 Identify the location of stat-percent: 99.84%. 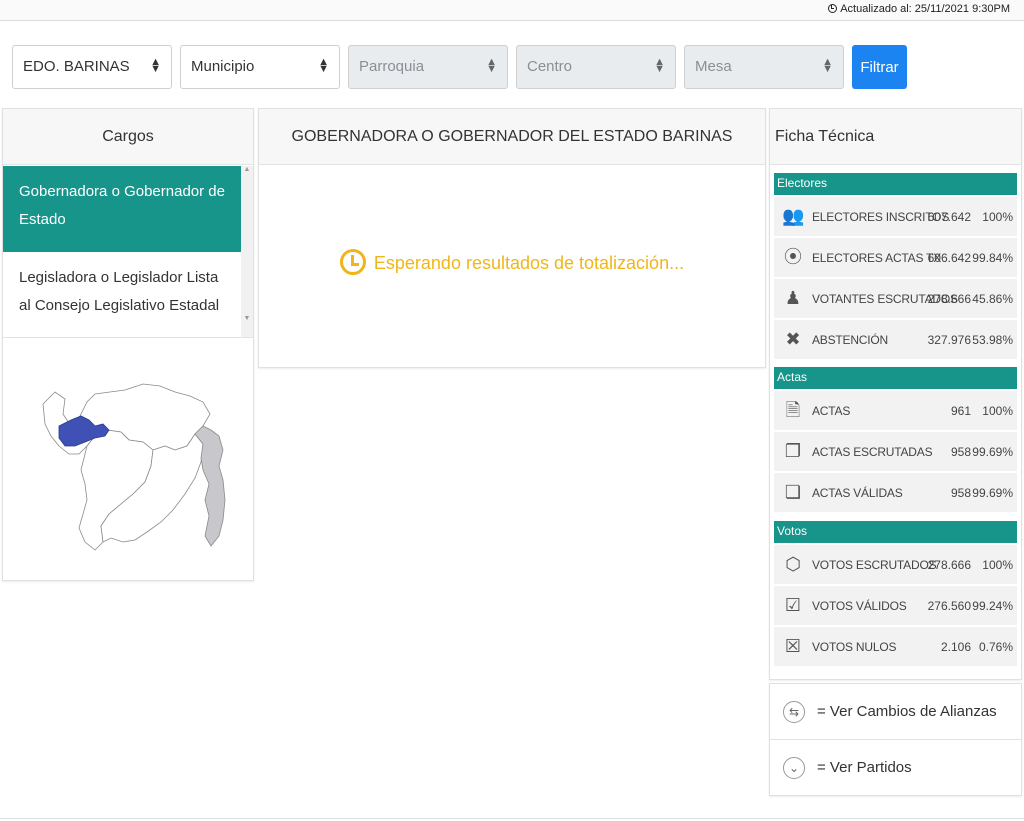
(992, 258).